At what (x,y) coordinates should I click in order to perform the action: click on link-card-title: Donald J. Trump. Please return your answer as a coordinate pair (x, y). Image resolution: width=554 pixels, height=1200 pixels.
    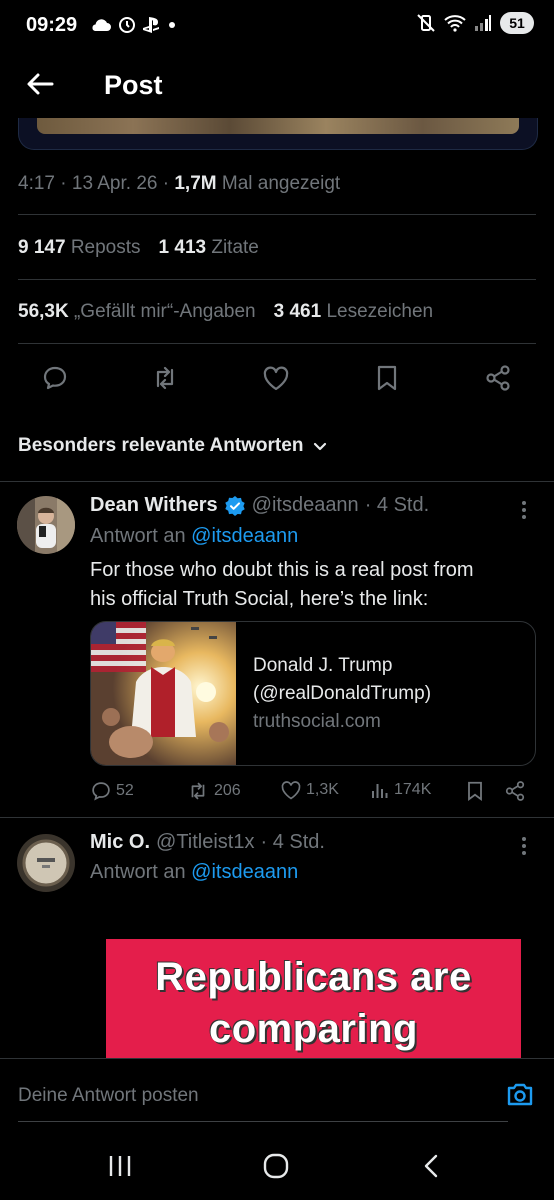
    Looking at the image, I should click on (323, 665).